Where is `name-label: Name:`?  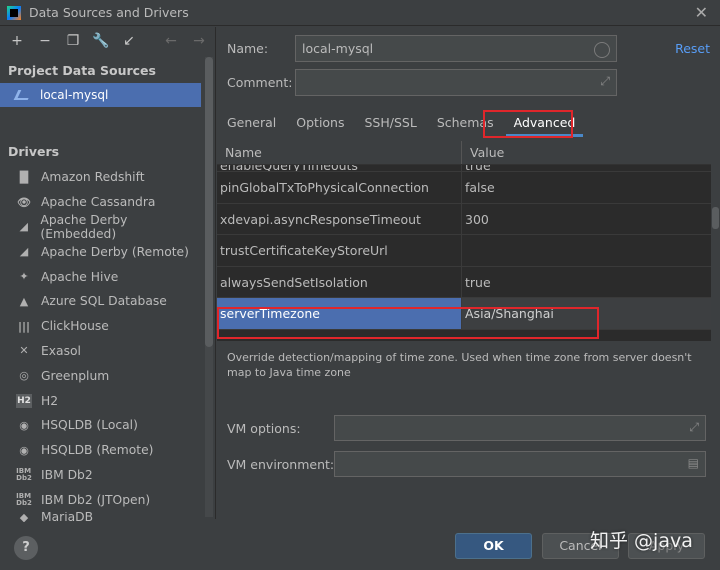
name-label: Name: is located at coordinates (248, 48).